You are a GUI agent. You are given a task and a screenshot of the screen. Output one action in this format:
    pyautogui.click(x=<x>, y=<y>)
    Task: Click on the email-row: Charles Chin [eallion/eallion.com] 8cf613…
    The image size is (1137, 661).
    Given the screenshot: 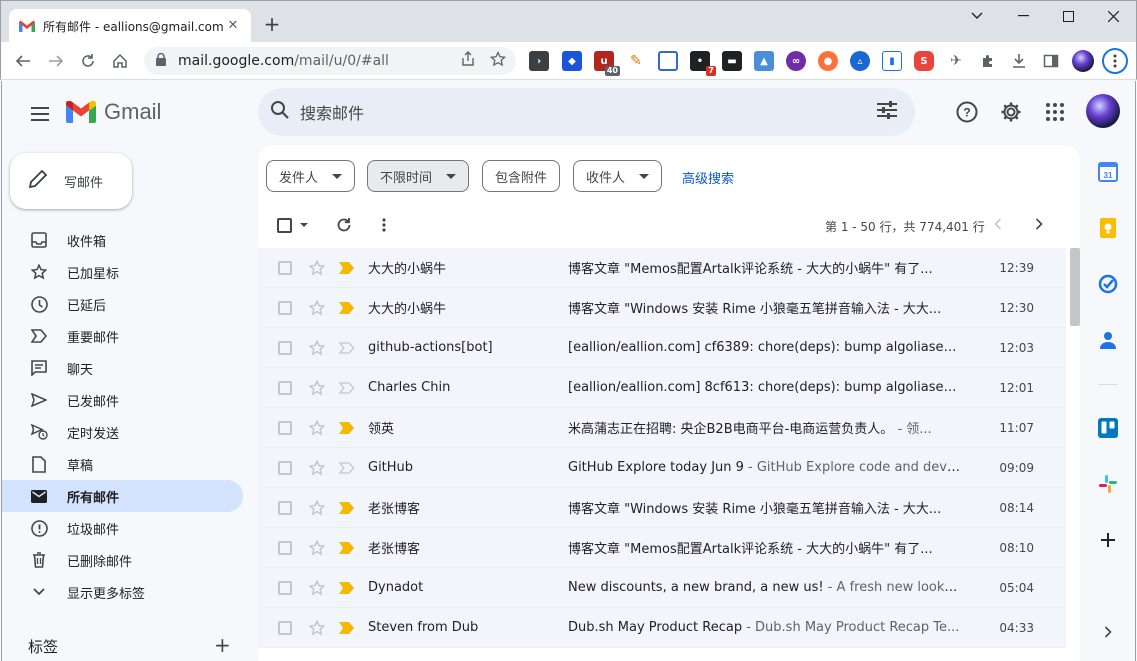 What is the action you would take?
    pyautogui.click(x=662, y=388)
    